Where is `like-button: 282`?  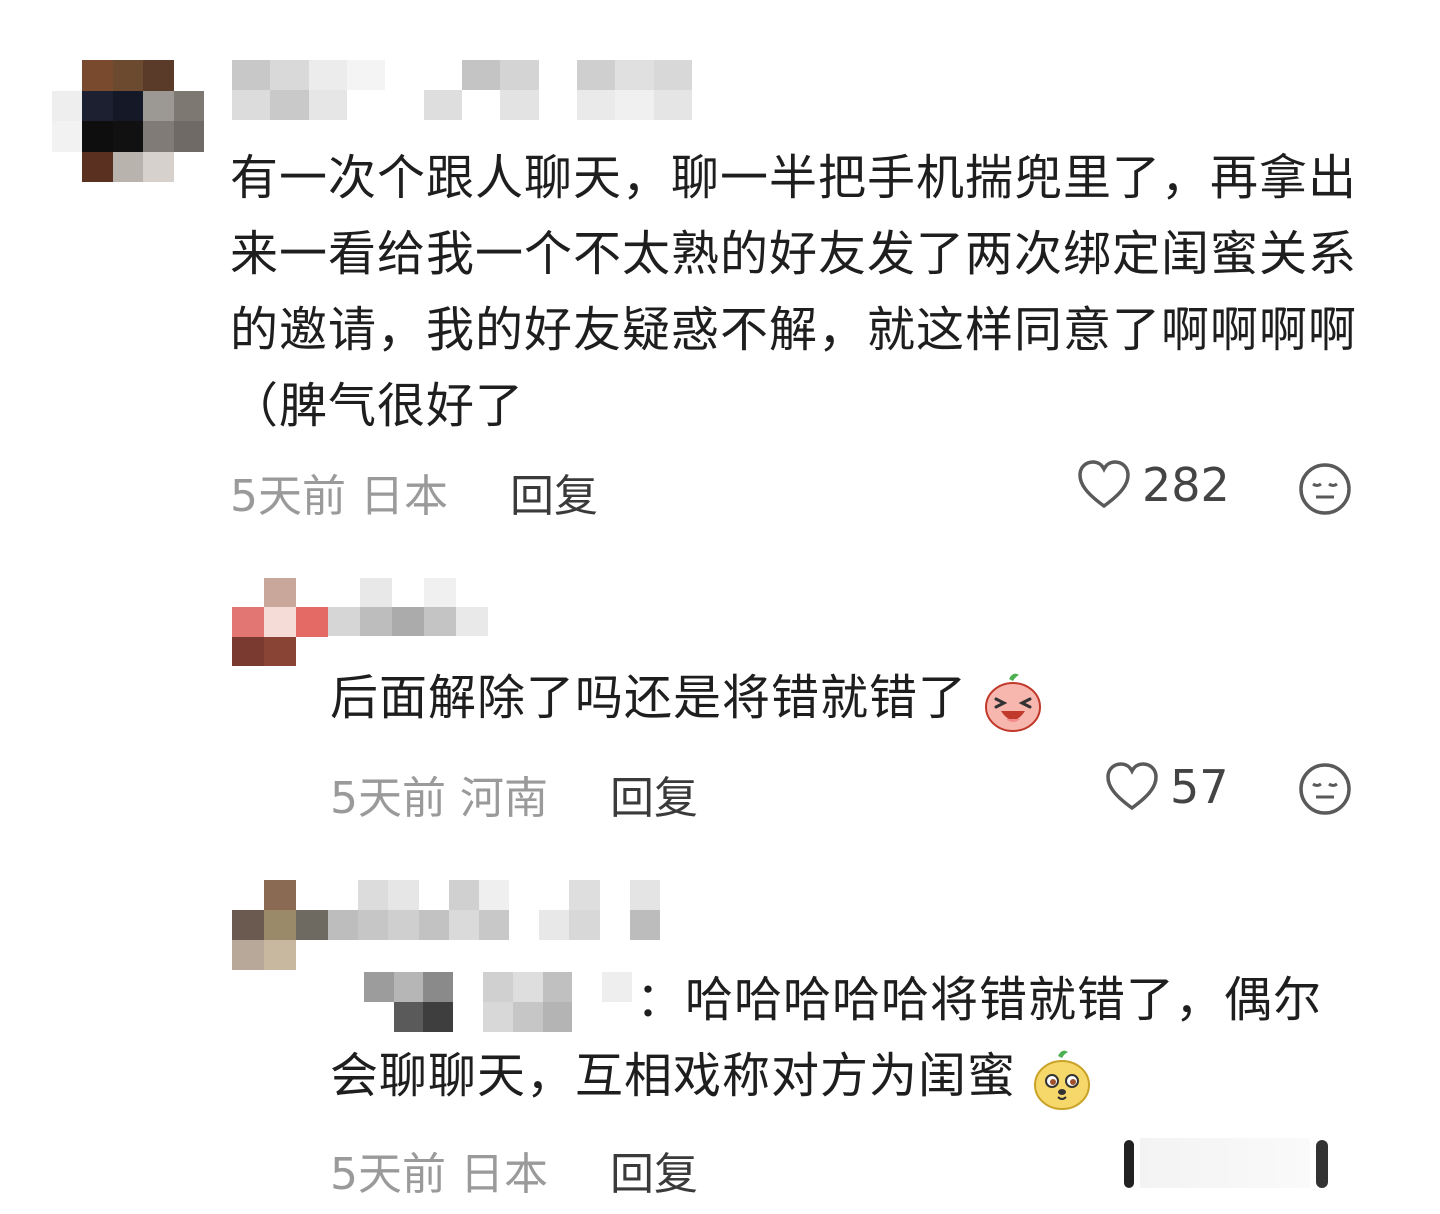
like-button: 282 is located at coordinates (1153, 485).